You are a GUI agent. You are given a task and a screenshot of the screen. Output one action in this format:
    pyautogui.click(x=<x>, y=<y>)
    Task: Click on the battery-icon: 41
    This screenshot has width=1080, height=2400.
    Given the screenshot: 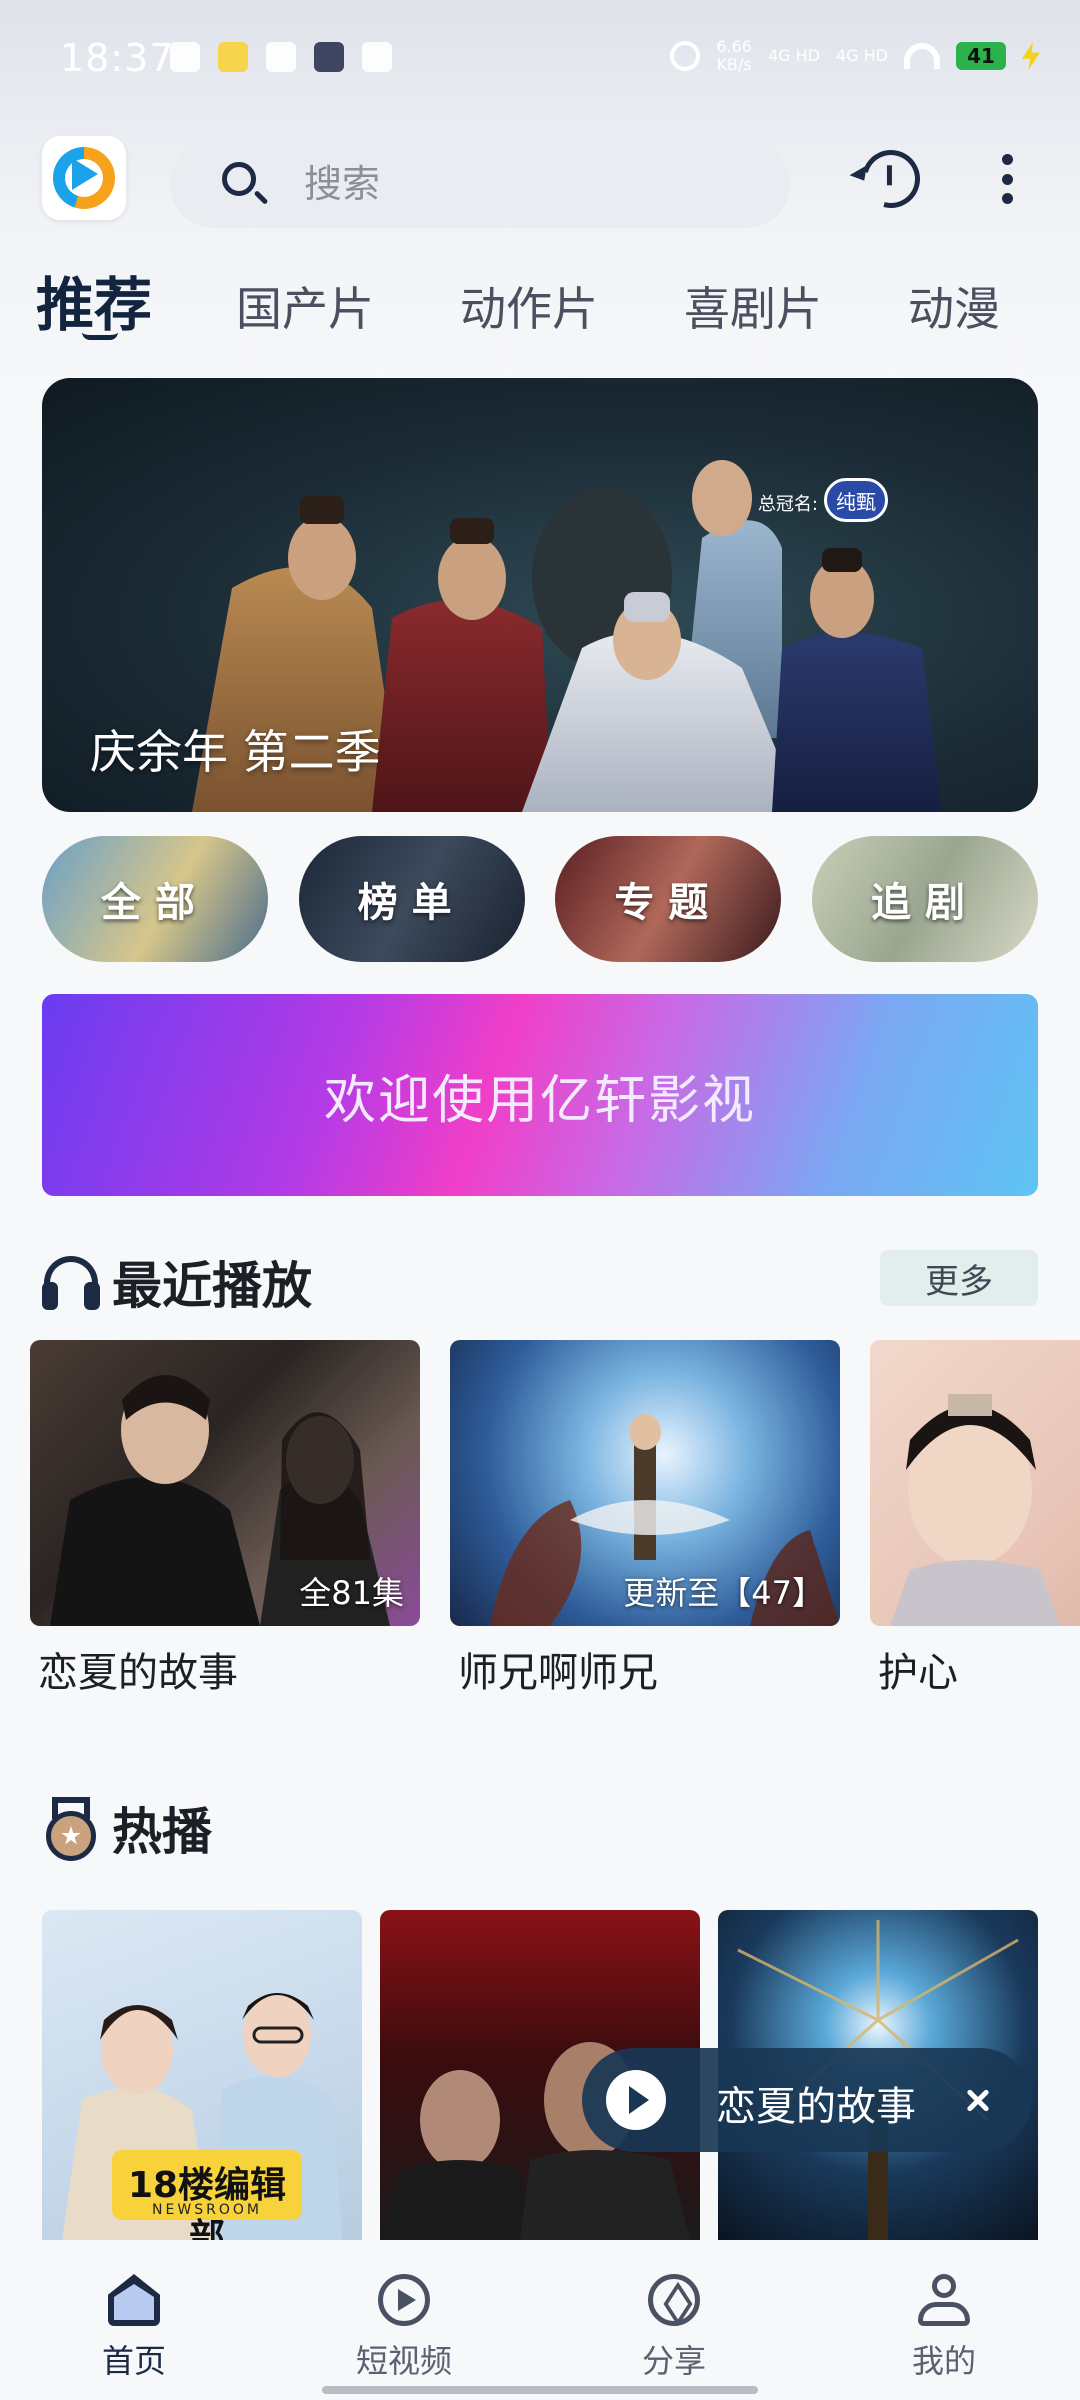 What is the action you would take?
    pyautogui.click(x=981, y=56)
    